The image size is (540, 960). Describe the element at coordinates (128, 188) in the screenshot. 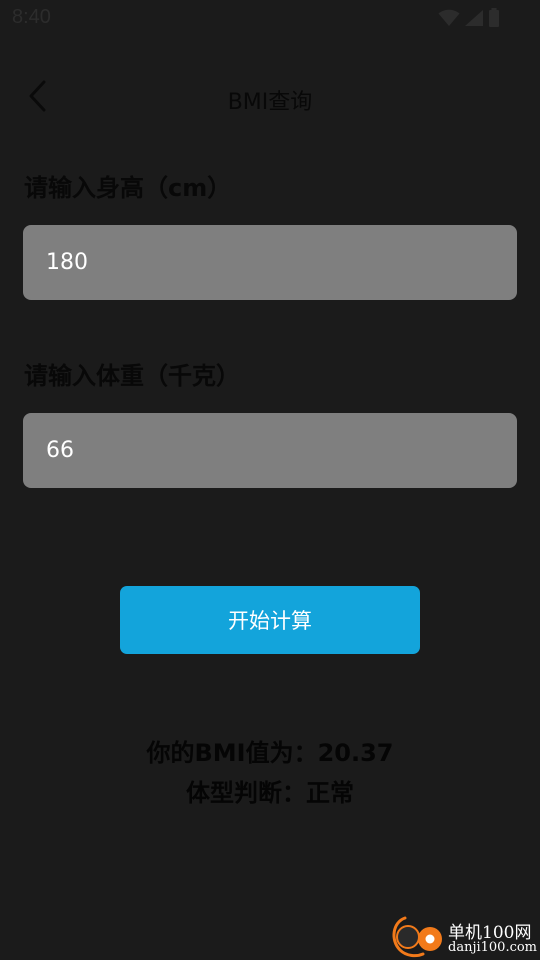

I see `height-label: 请输入身高（cm）` at that location.